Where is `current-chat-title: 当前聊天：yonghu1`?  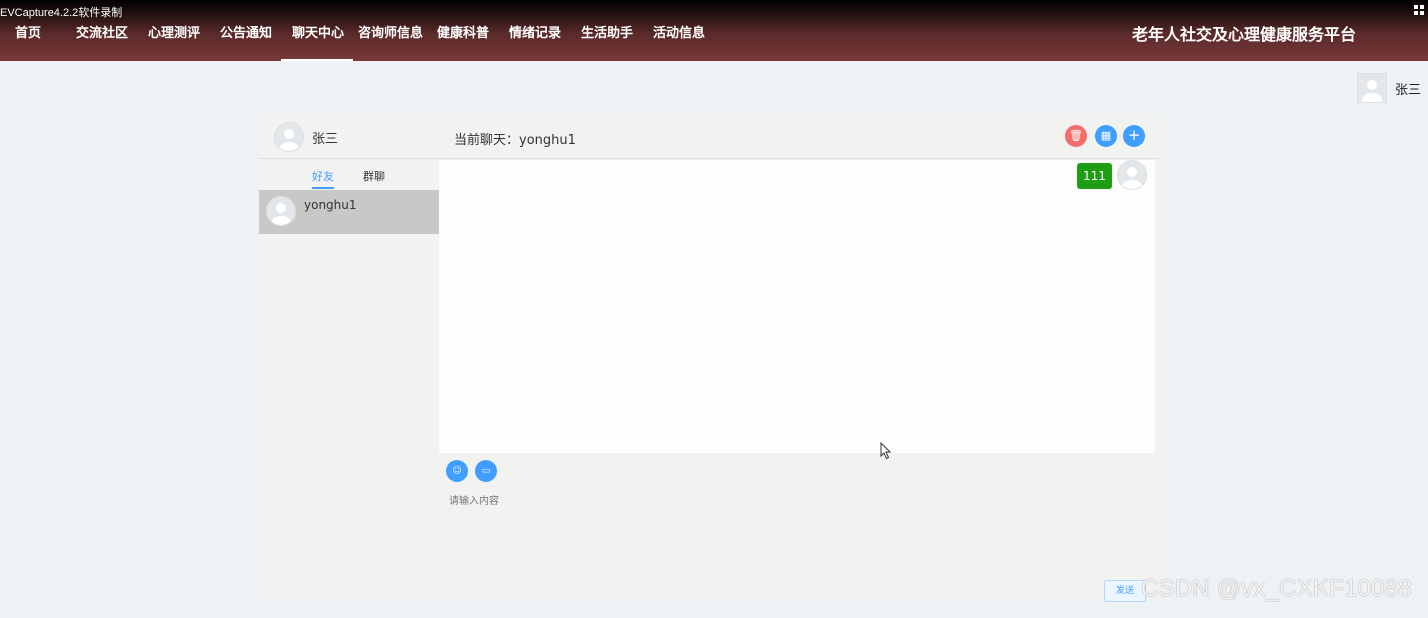 current-chat-title: 当前聊天：yonghu1 is located at coordinates (515, 140).